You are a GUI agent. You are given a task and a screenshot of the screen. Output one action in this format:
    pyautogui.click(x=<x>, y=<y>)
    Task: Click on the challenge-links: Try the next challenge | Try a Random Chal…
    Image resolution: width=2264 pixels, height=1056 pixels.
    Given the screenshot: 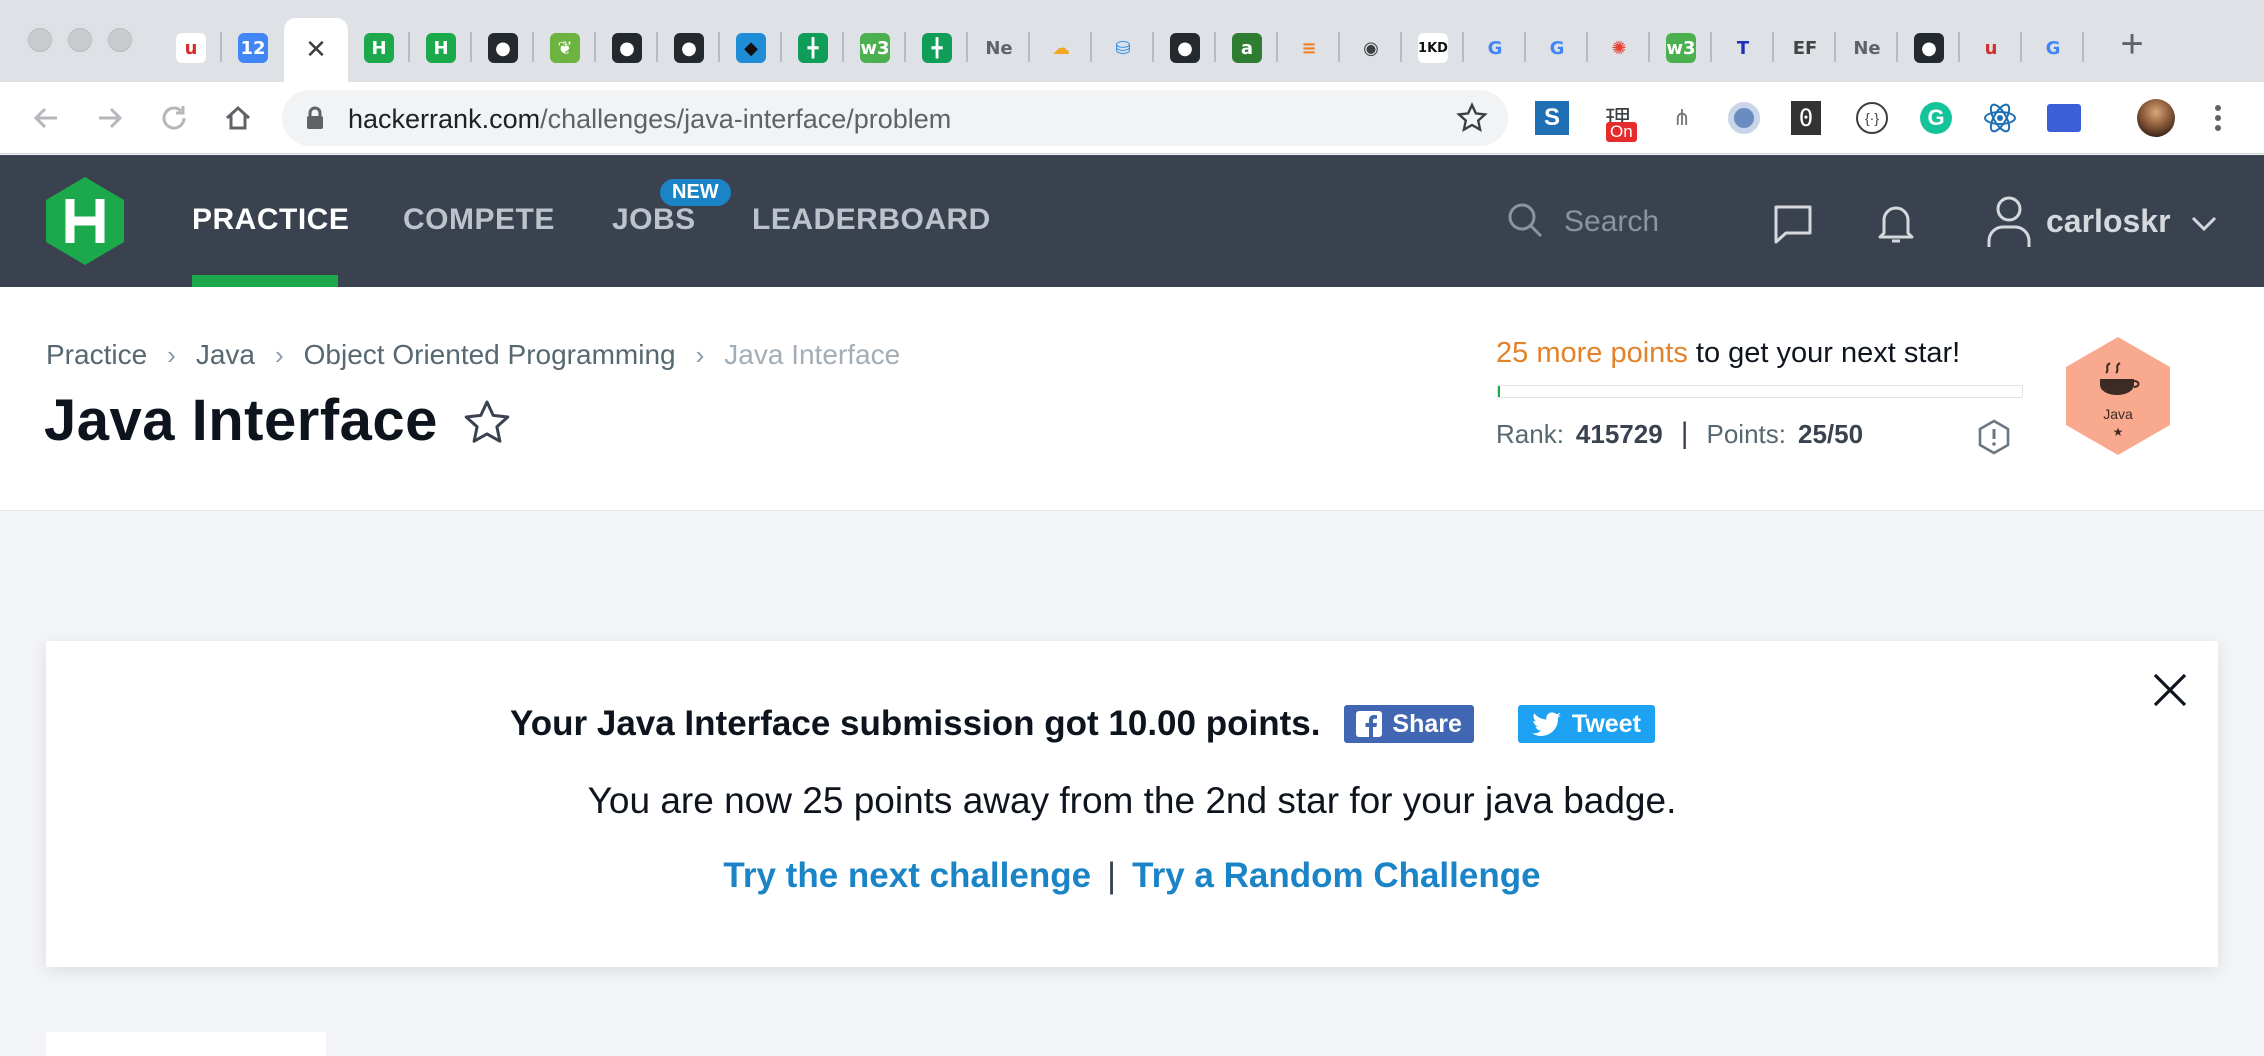 What is the action you would take?
    pyautogui.click(x=1132, y=876)
    